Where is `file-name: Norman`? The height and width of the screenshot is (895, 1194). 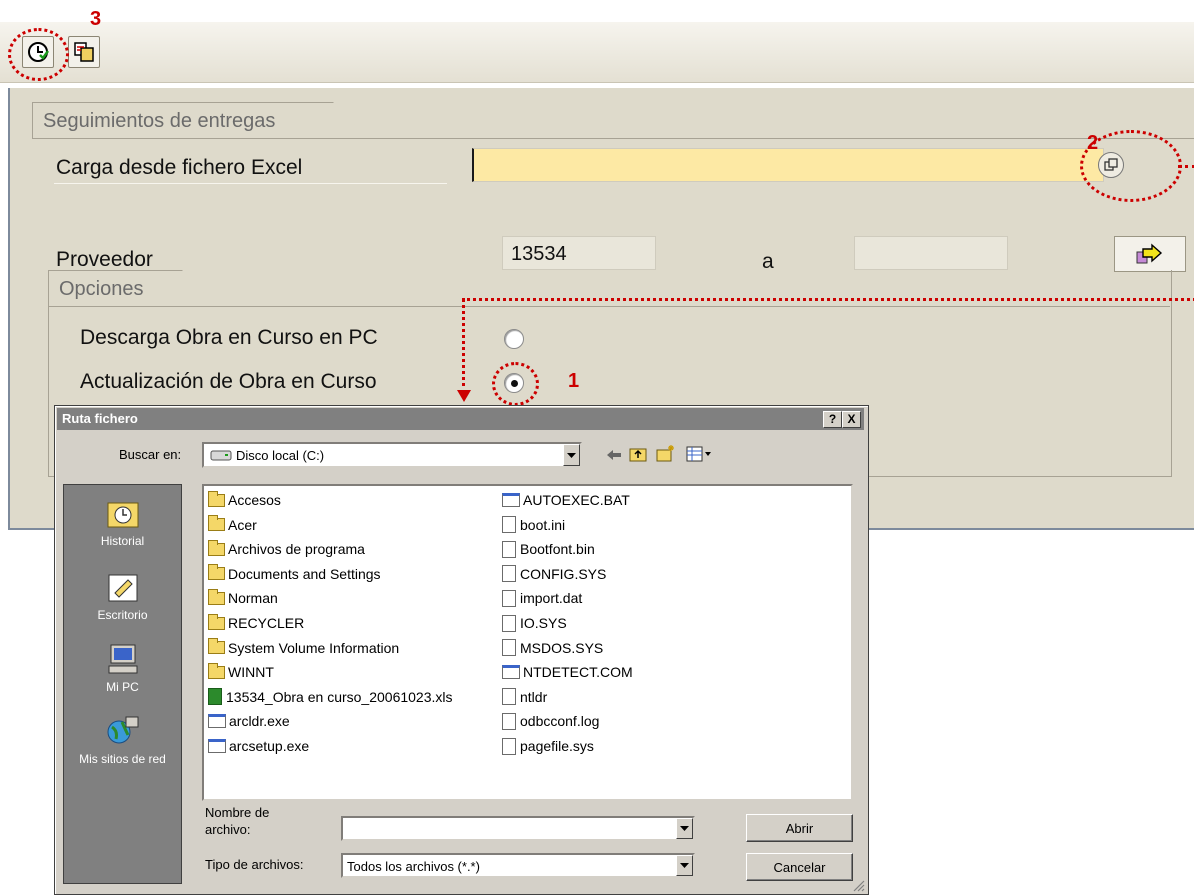
file-name: Norman is located at coordinates (253, 598).